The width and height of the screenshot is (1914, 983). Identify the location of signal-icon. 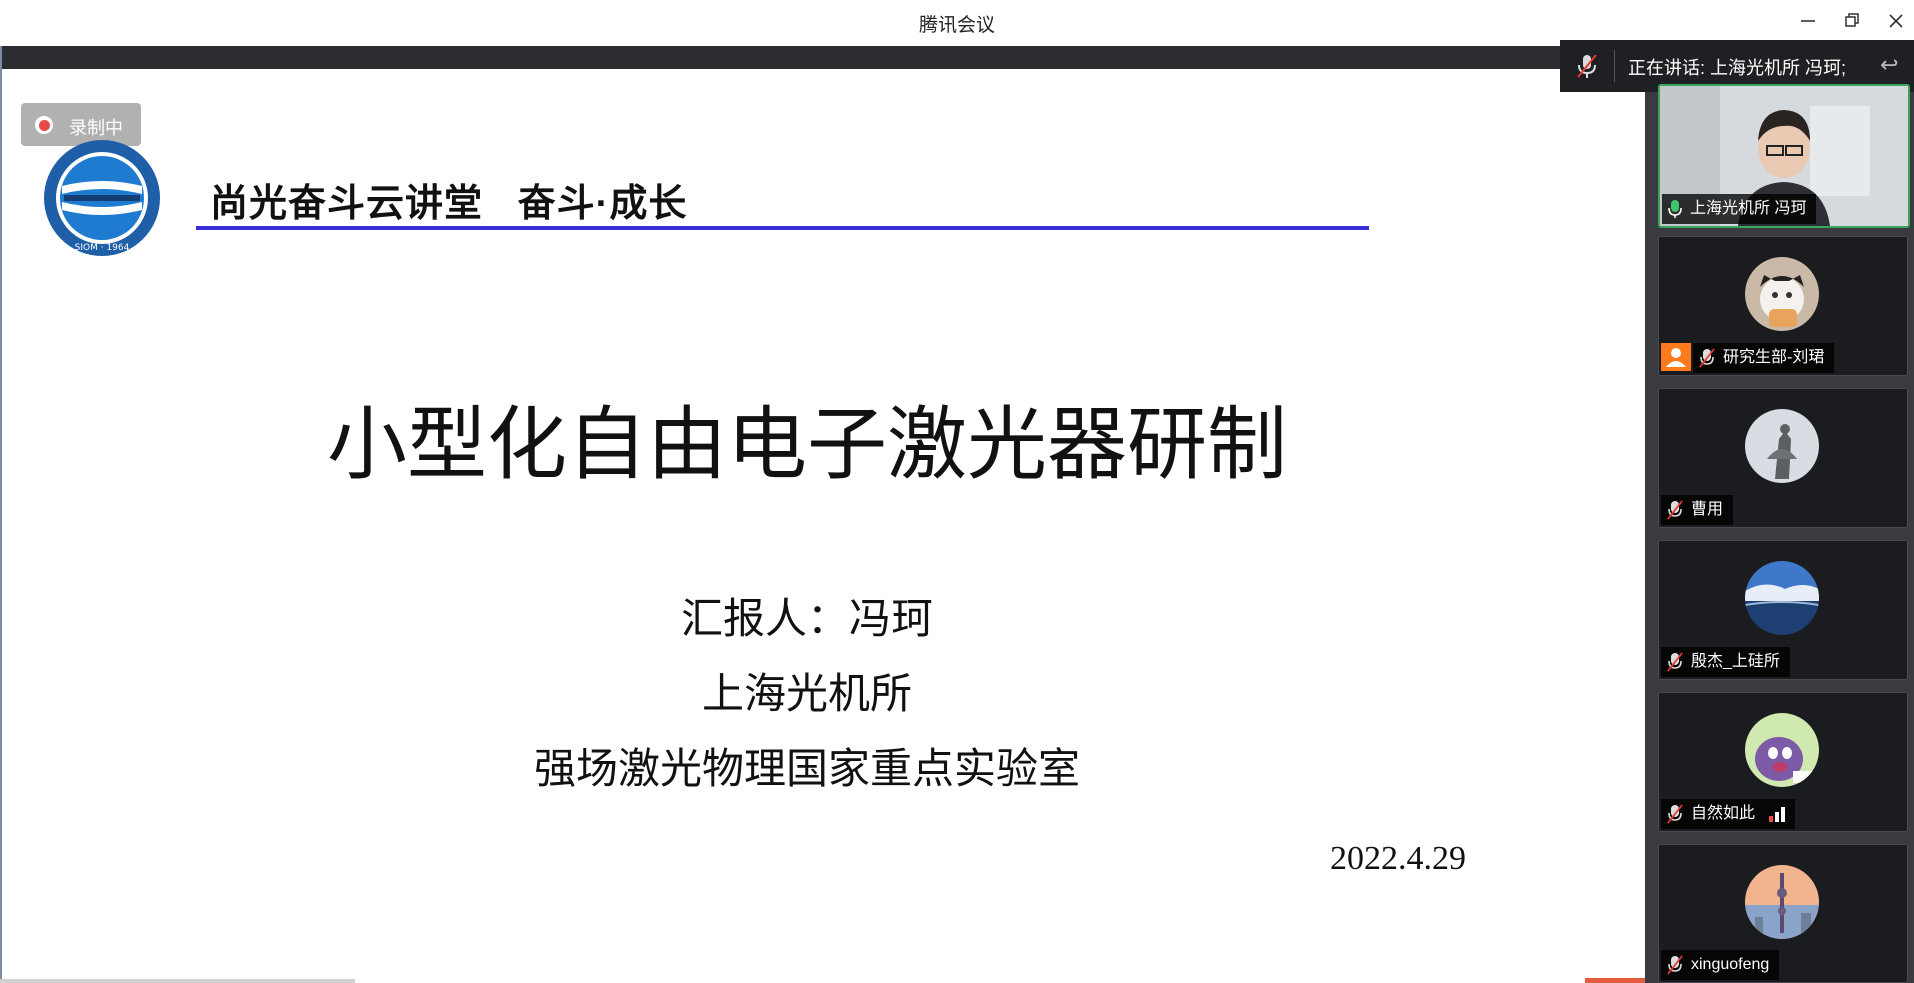
(1777, 814).